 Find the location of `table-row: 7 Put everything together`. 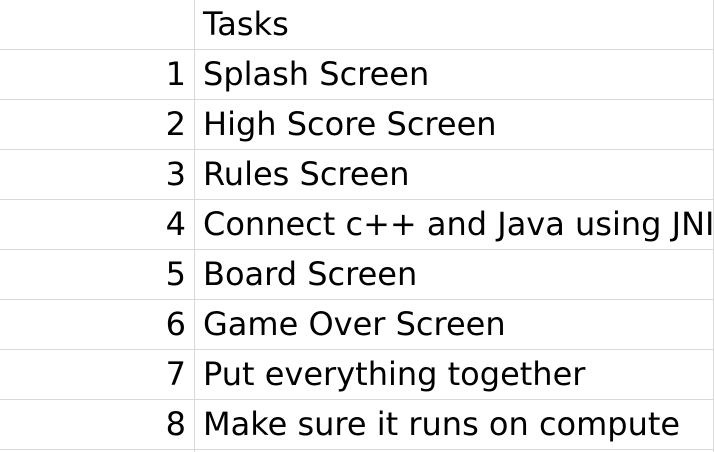

table-row: 7 Put everything together is located at coordinates (357, 375).